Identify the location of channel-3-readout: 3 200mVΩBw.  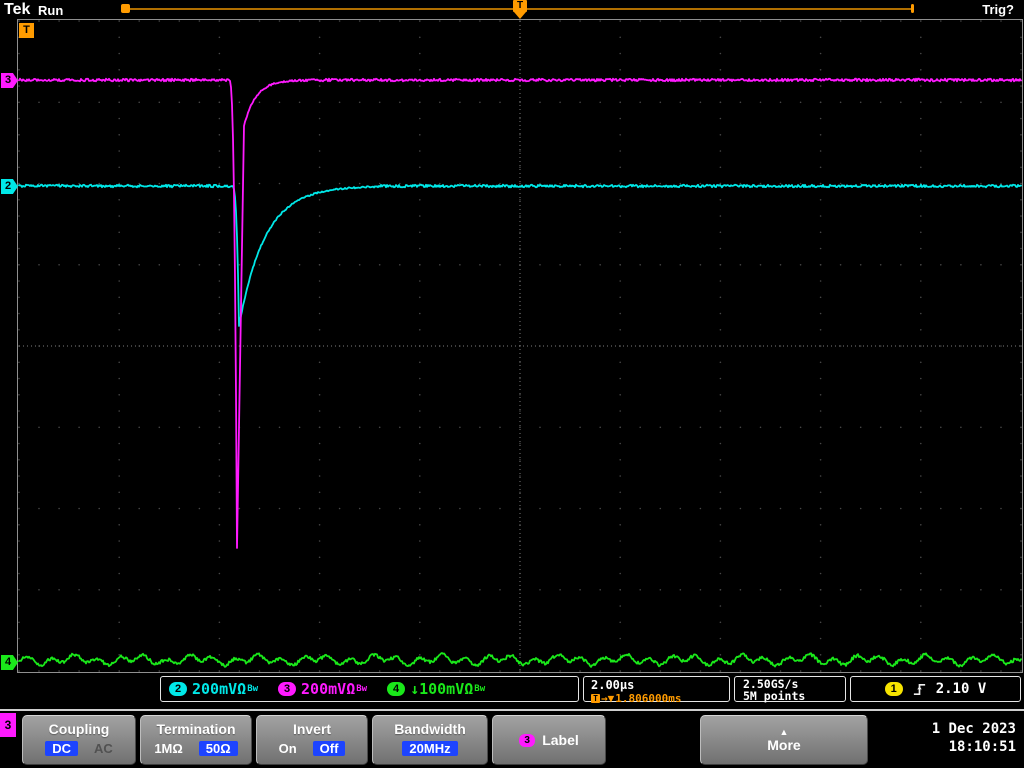
(322, 689).